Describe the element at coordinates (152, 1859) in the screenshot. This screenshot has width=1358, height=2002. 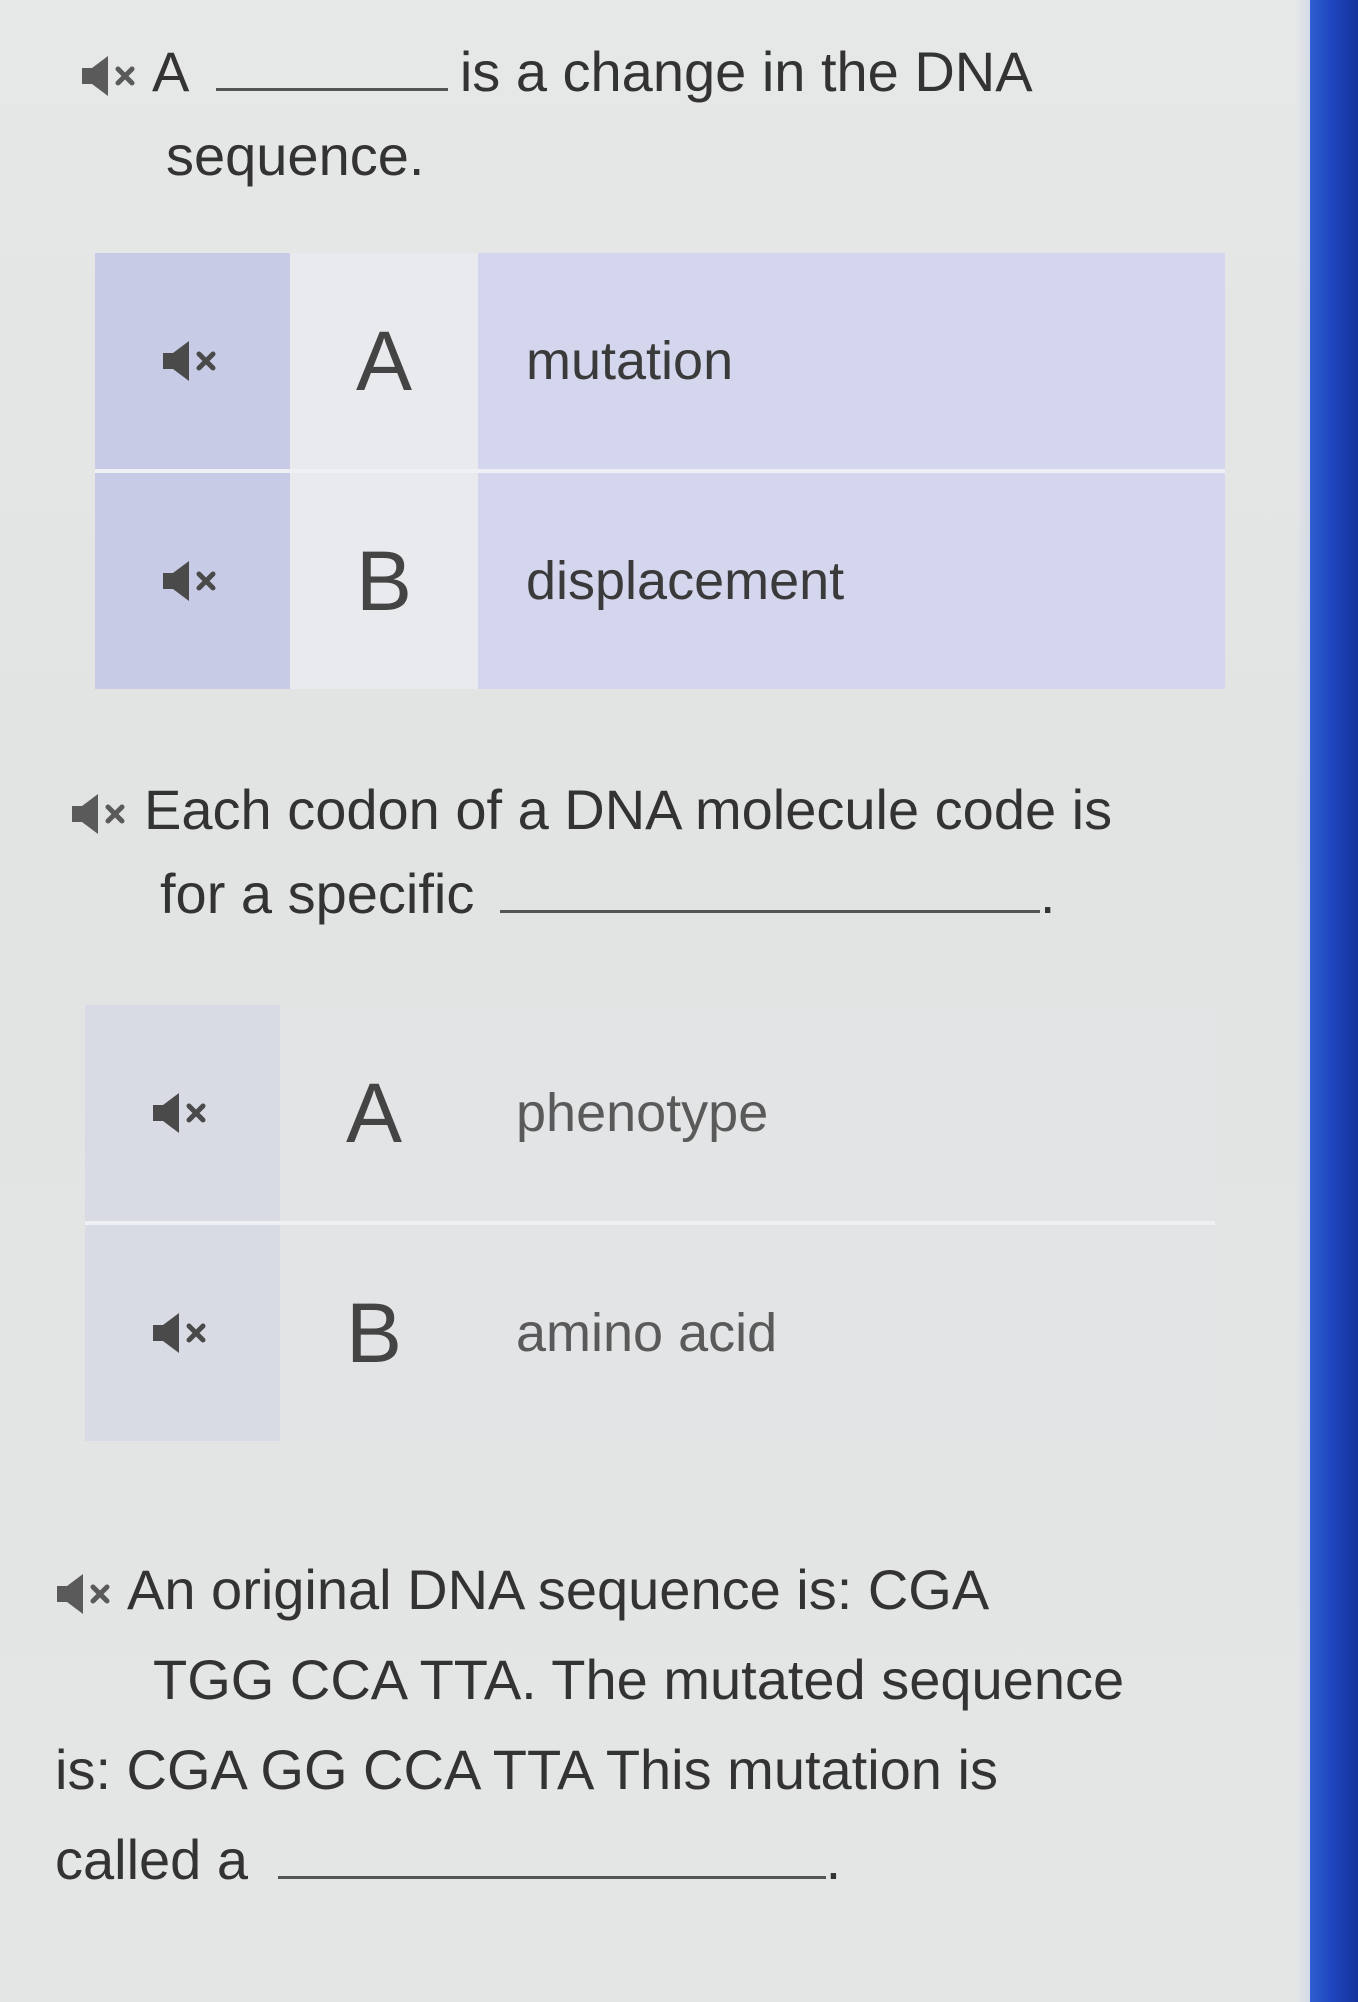
I see `question-3-line4-prefix: called a` at that location.